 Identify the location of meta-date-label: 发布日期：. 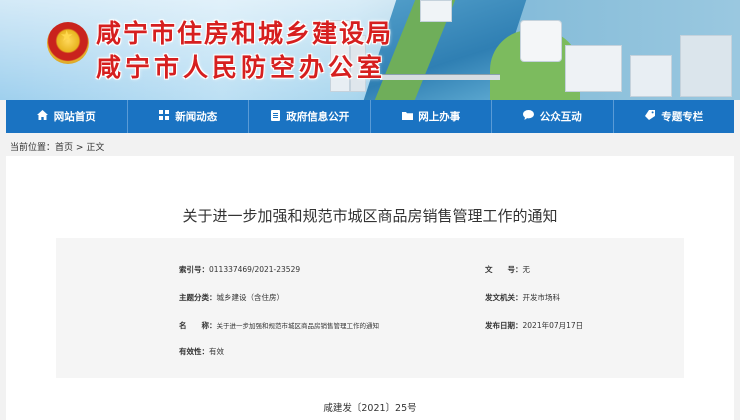
(504, 325).